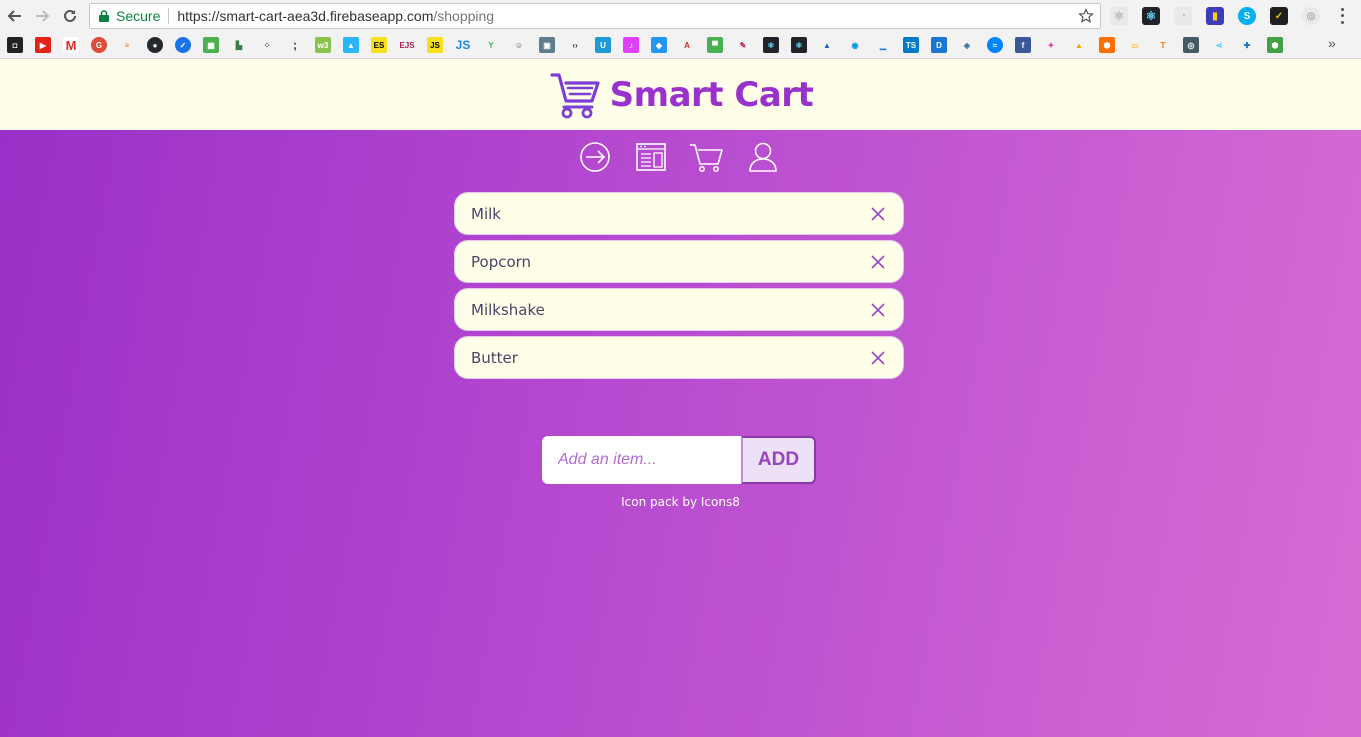  I want to click on bookmark-es-icon: ES, so click(379, 45).